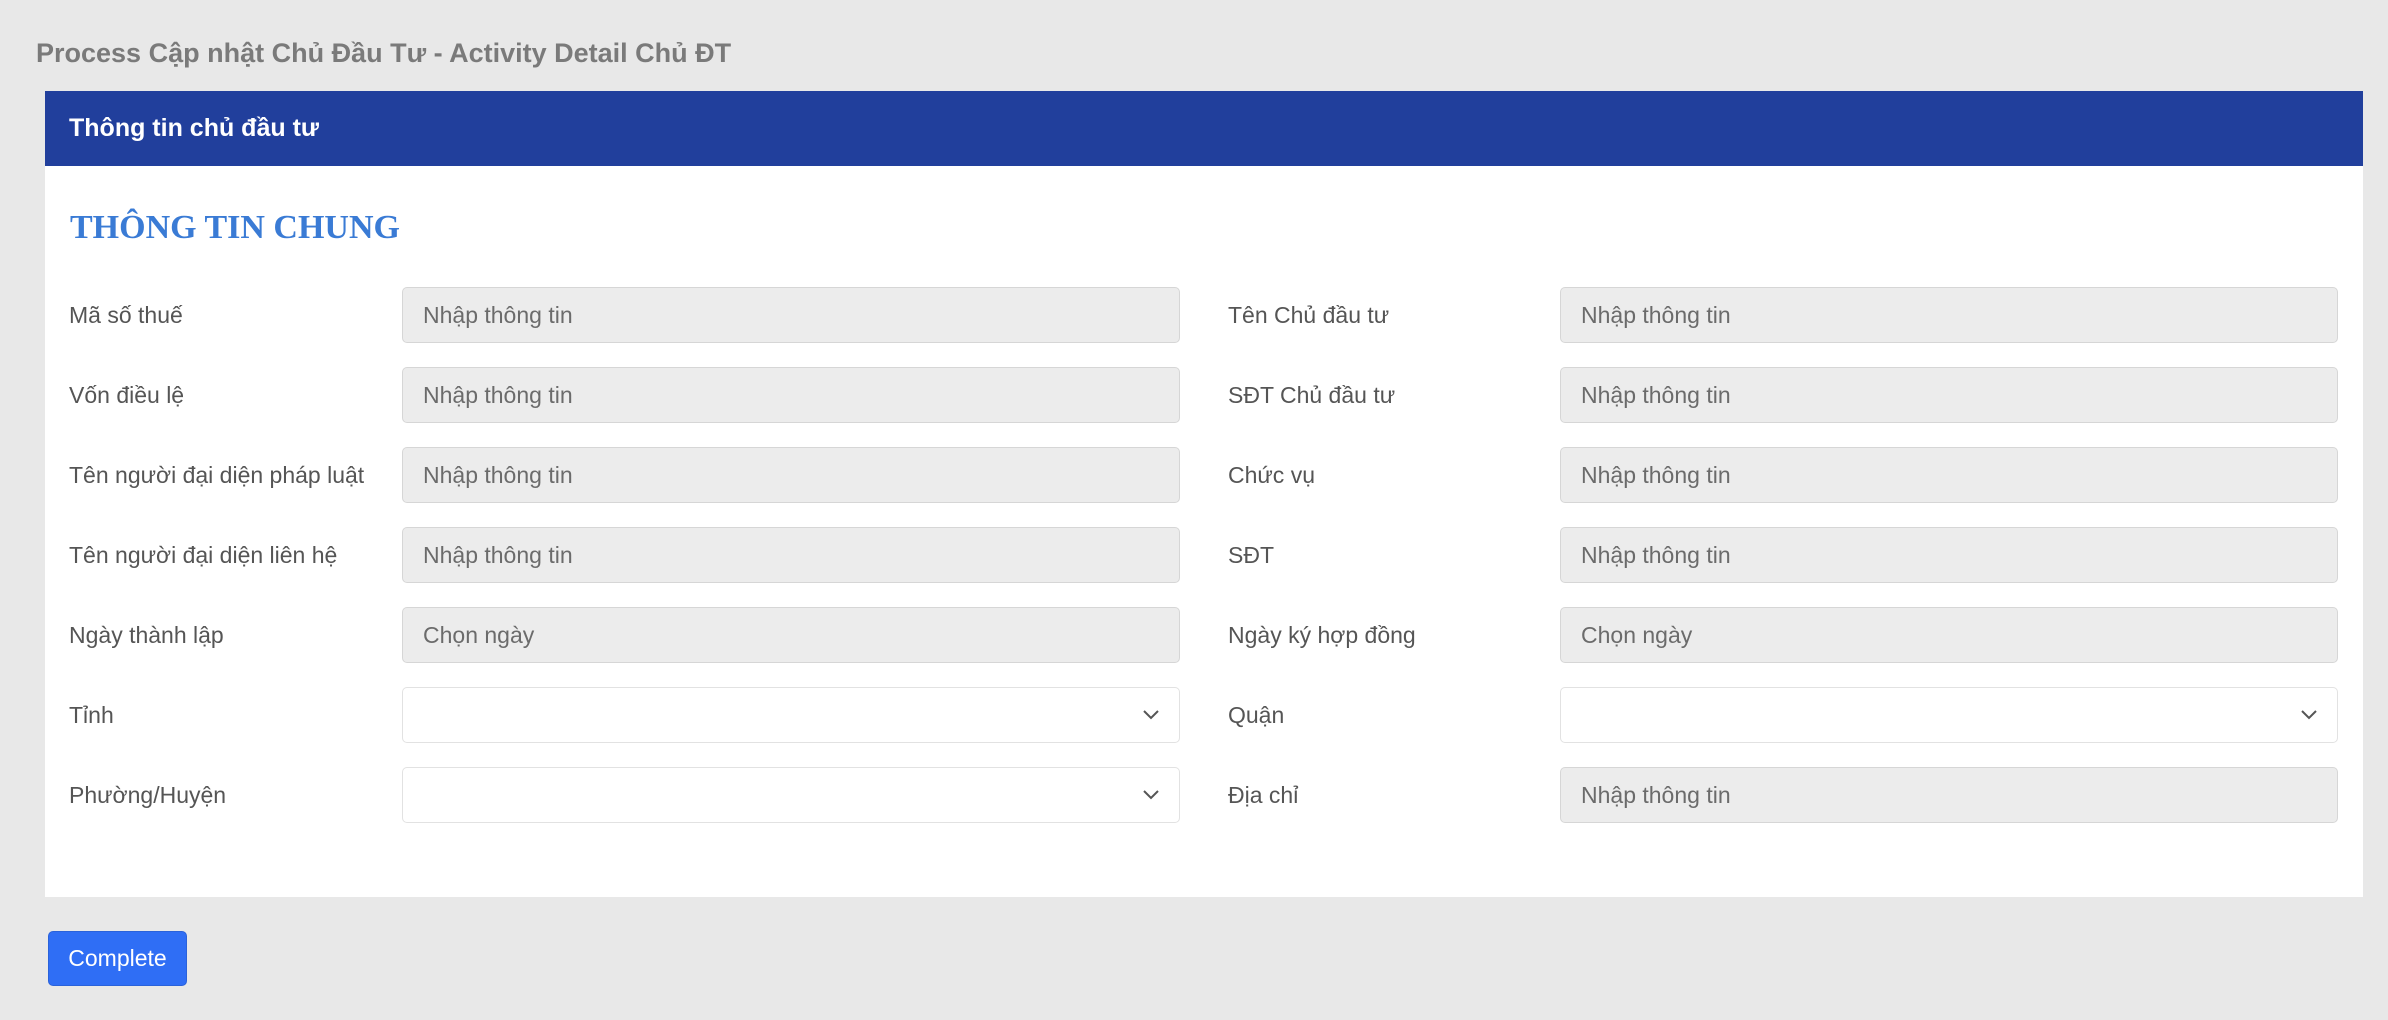 This screenshot has width=2388, height=1020. Describe the element at coordinates (1949, 715) in the screenshot. I see `district-select` at that location.